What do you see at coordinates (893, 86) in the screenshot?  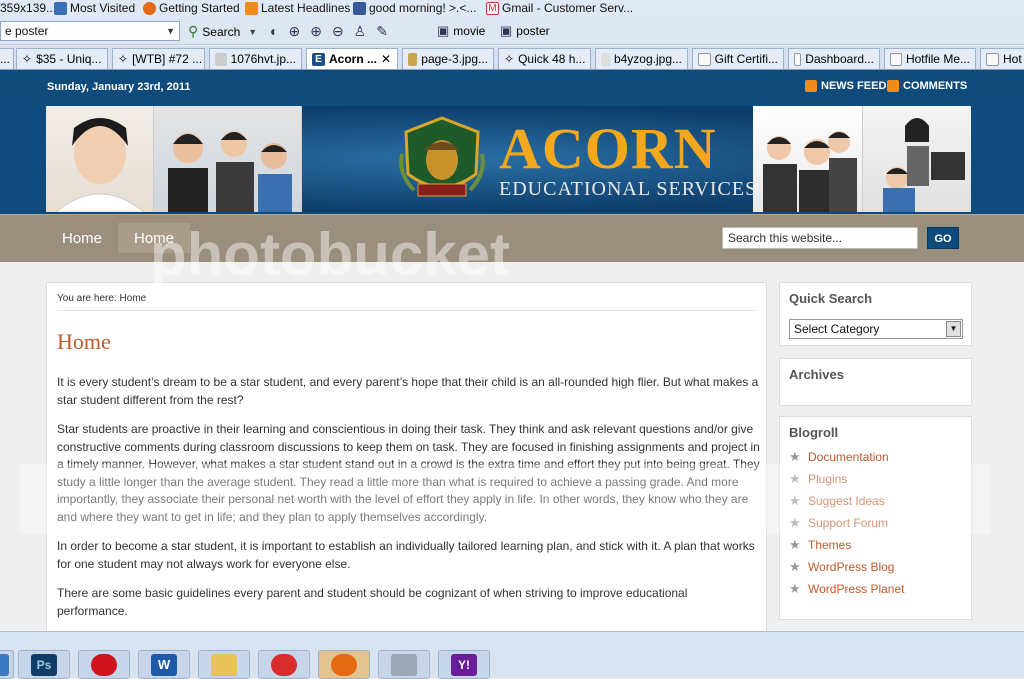 I see `rss-icon` at bounding box center [893, 86].